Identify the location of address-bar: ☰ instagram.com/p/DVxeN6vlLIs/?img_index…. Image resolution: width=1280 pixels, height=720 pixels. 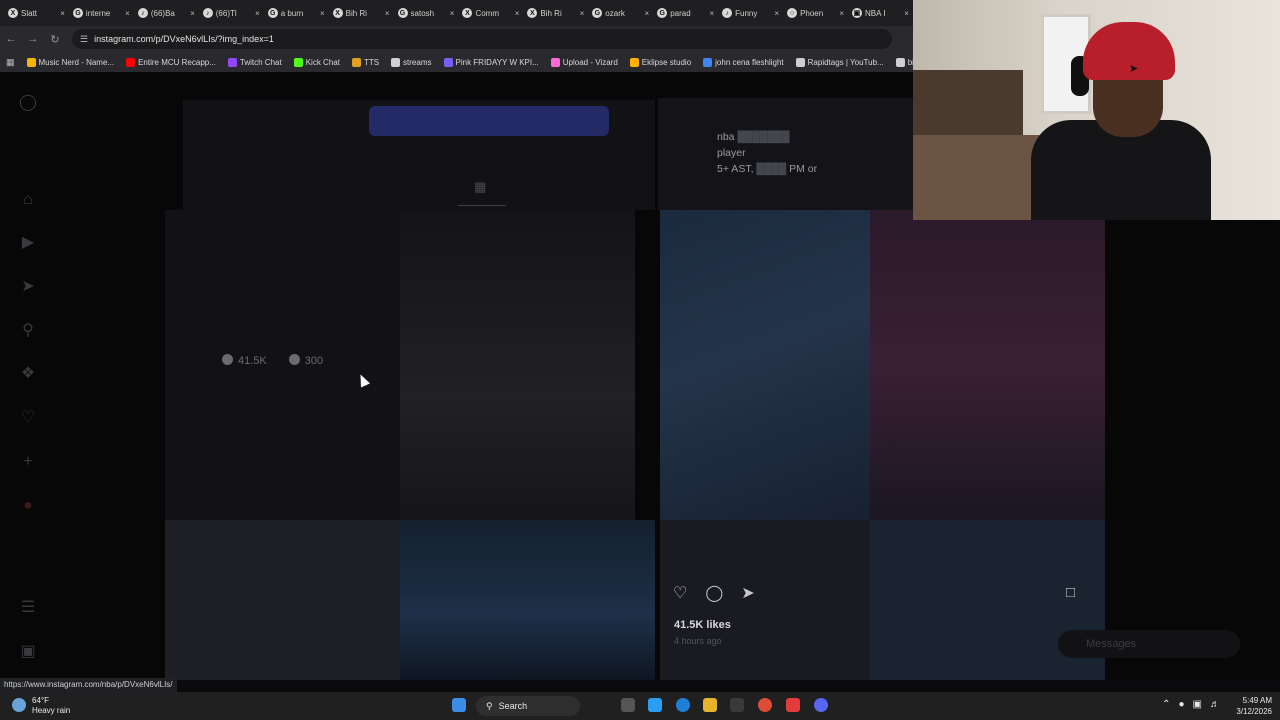
(482, 39).